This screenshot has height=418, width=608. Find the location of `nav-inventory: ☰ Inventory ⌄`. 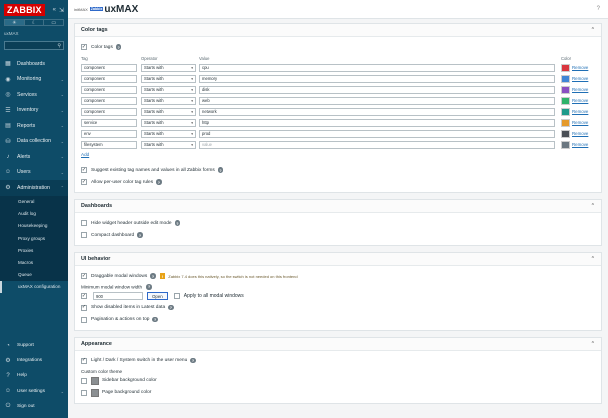

nav-inventory: ☰ Inventory ⌄ is located at coordinates (34, 111).